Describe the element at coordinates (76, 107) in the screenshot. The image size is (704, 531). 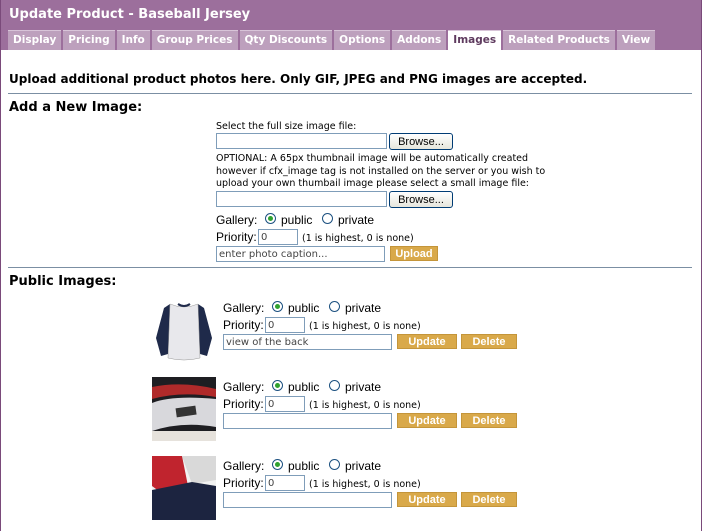
I see `add-image-heading: Add a New Image:` at that location.